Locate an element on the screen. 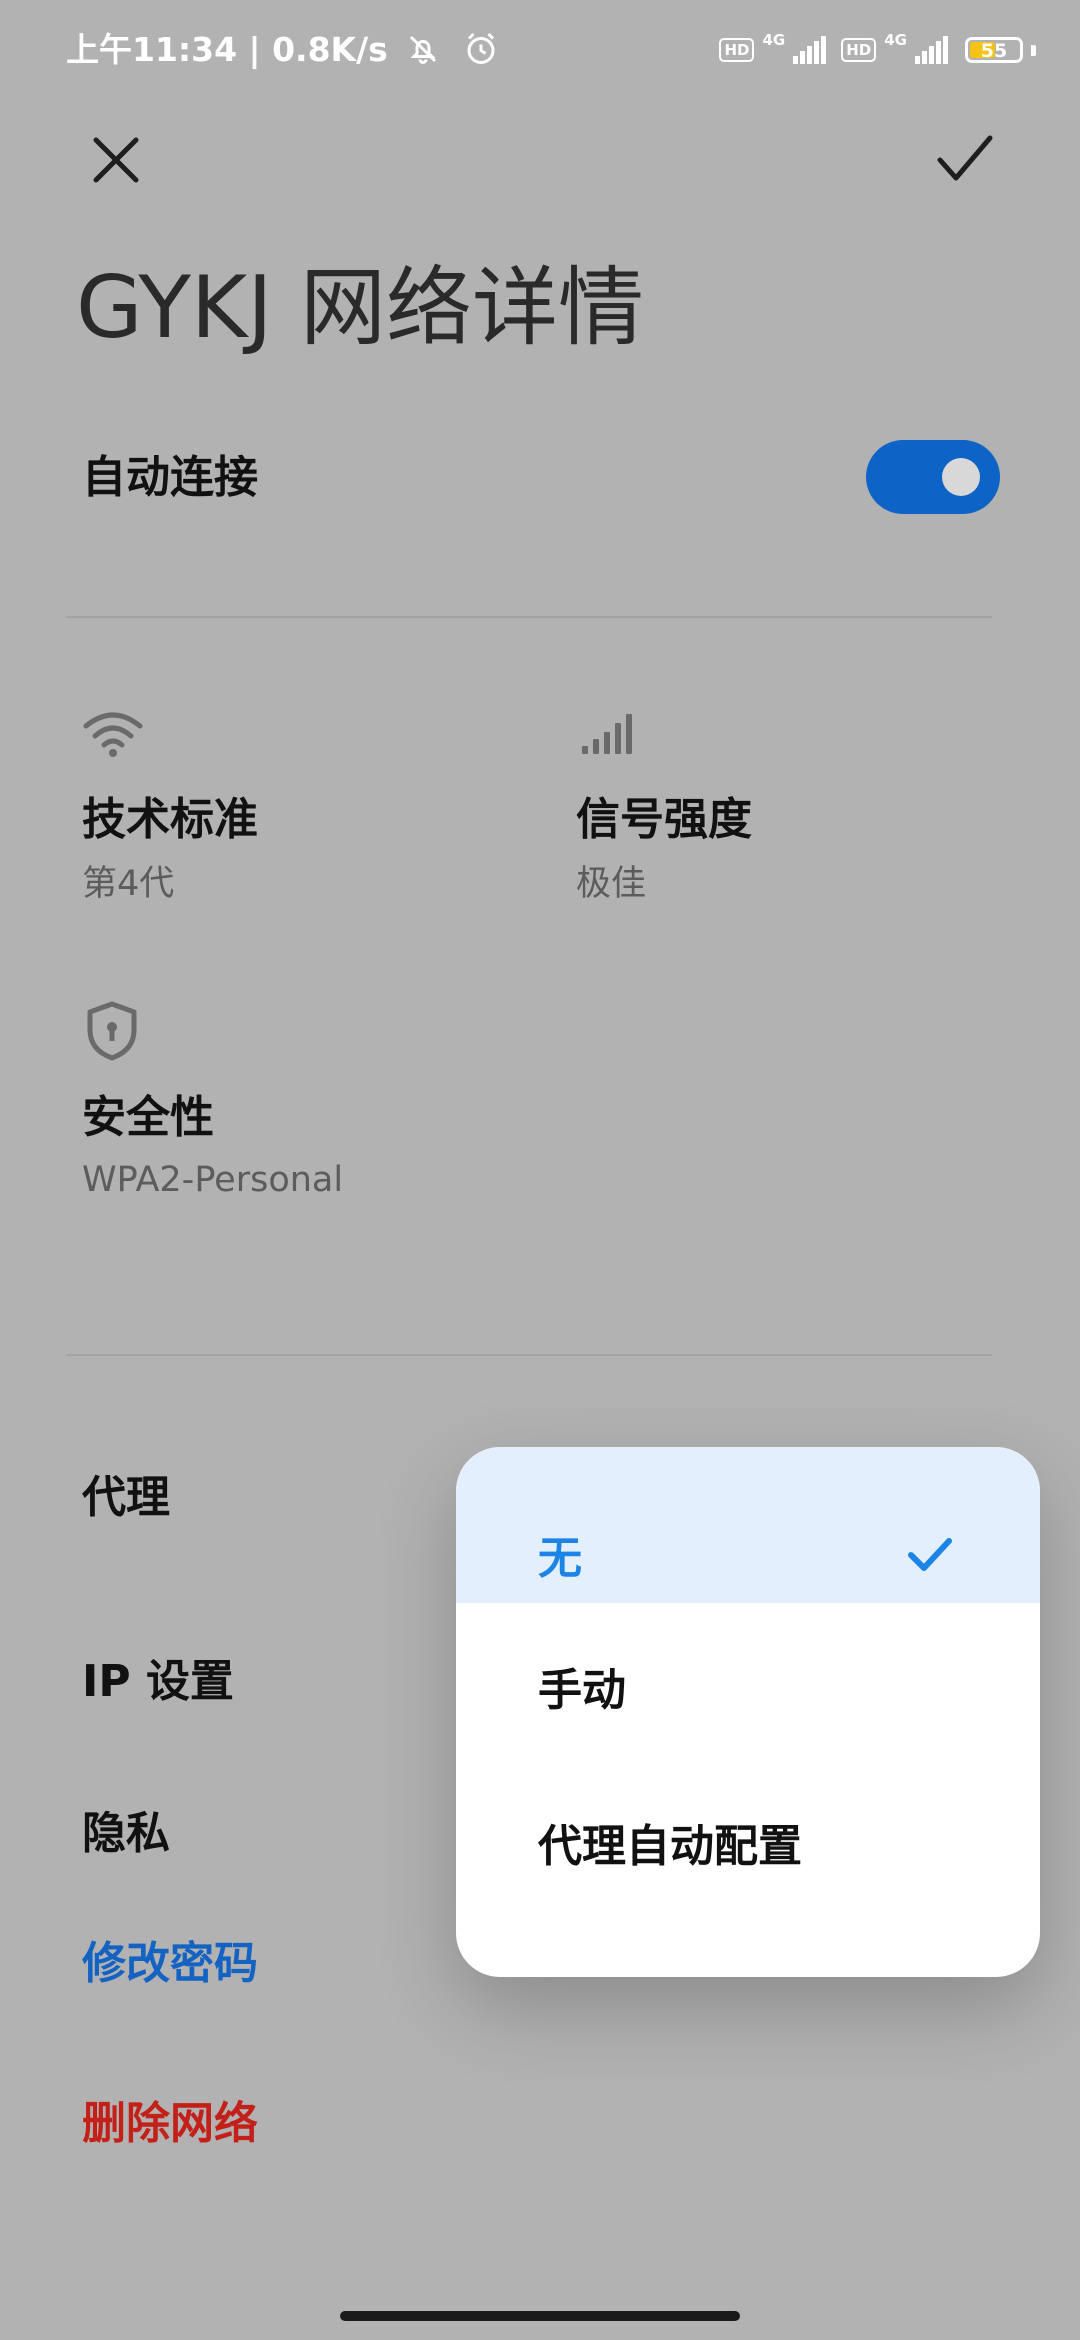  auto-connect-label: 自动连接 is located at coordinates (170, 477).